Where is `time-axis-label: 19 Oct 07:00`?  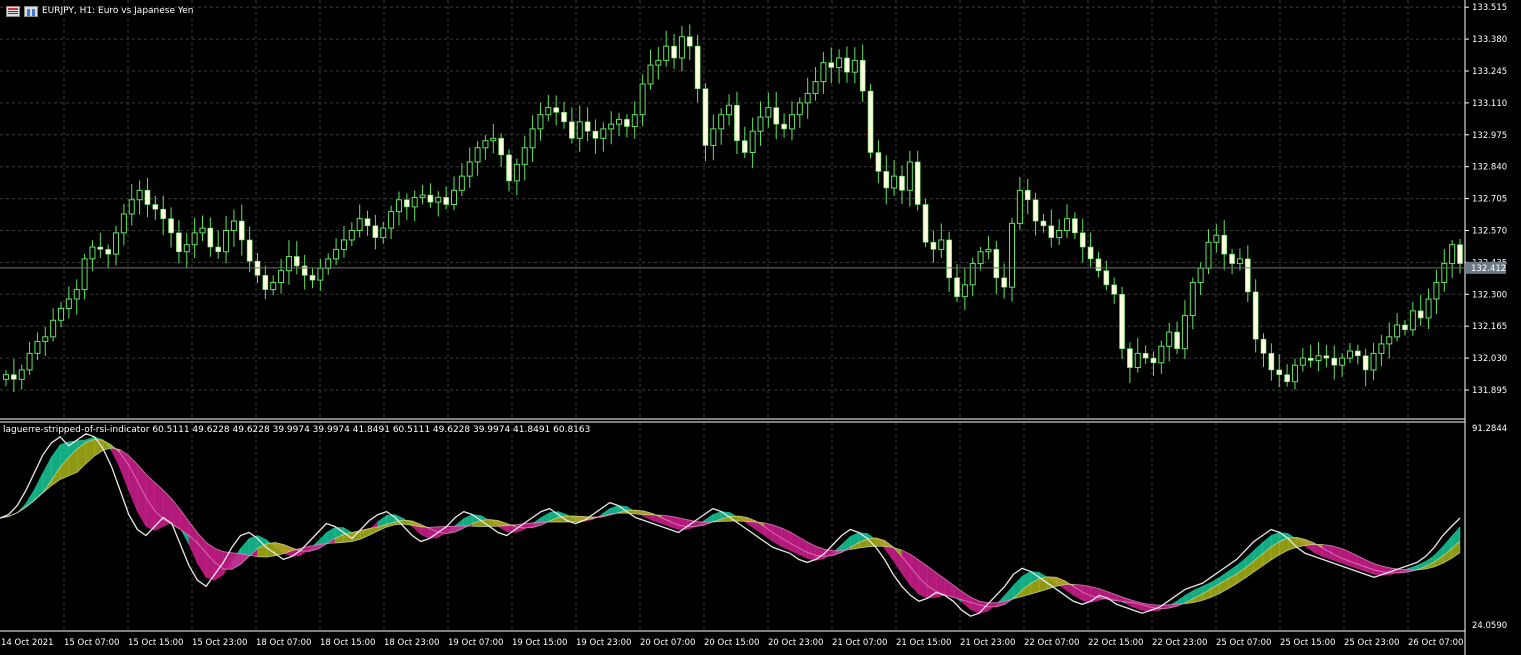 time-axis-label: 19 Oct 07:00 is located at coordinates (475, 643).